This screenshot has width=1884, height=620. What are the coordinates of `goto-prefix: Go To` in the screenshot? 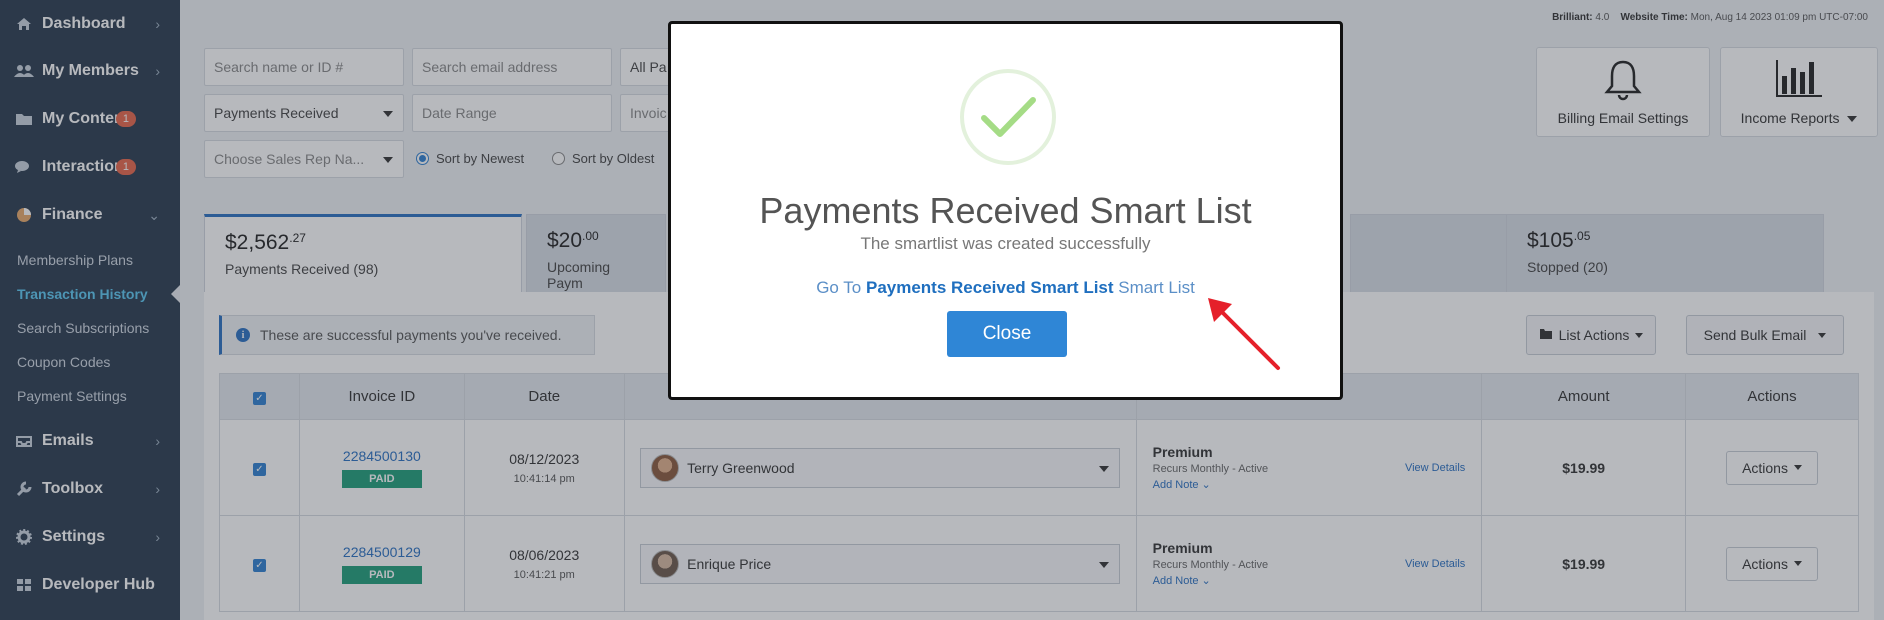 It's located at (839, 287).